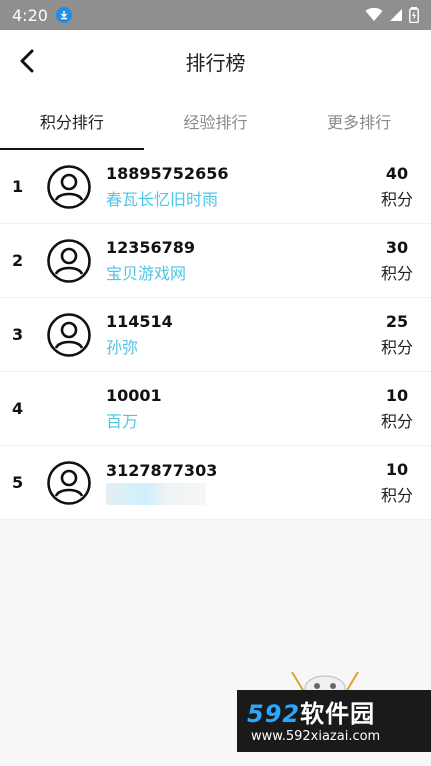 The width and height of the screenshot is (431, 766). I want to click on back-arrow-icon, so click(28, 61).